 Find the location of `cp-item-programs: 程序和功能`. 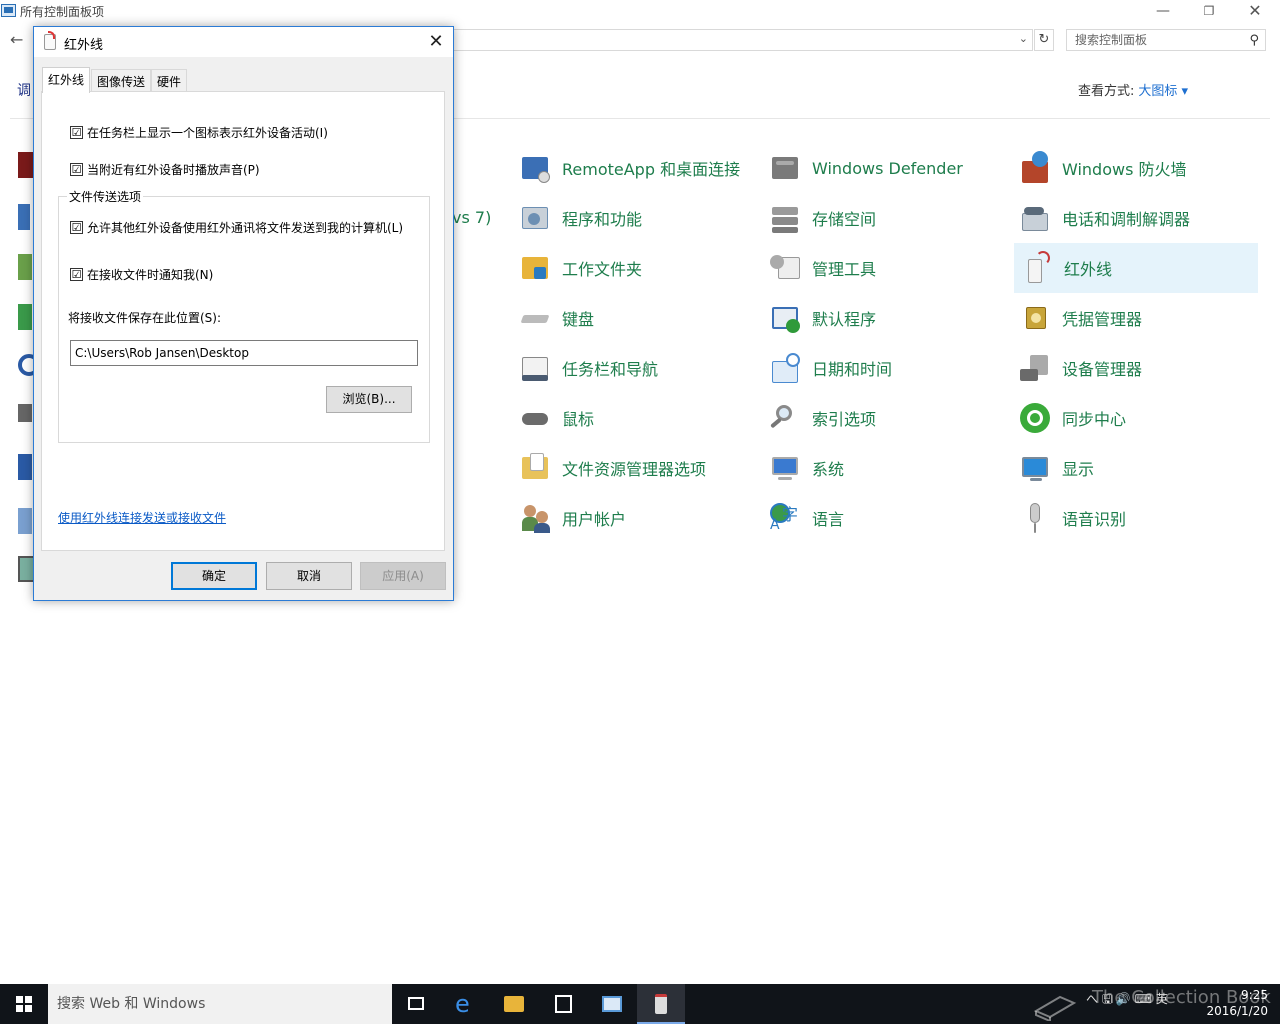

cp-item-programs: 程序和功能 is located at coordinates (632, 218).